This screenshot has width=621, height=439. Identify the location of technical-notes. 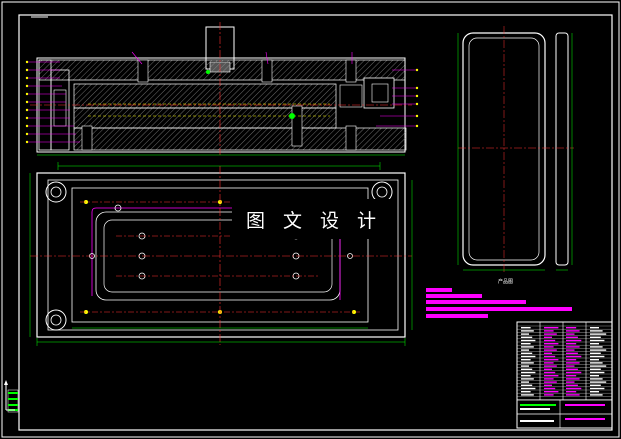
(499, 303).